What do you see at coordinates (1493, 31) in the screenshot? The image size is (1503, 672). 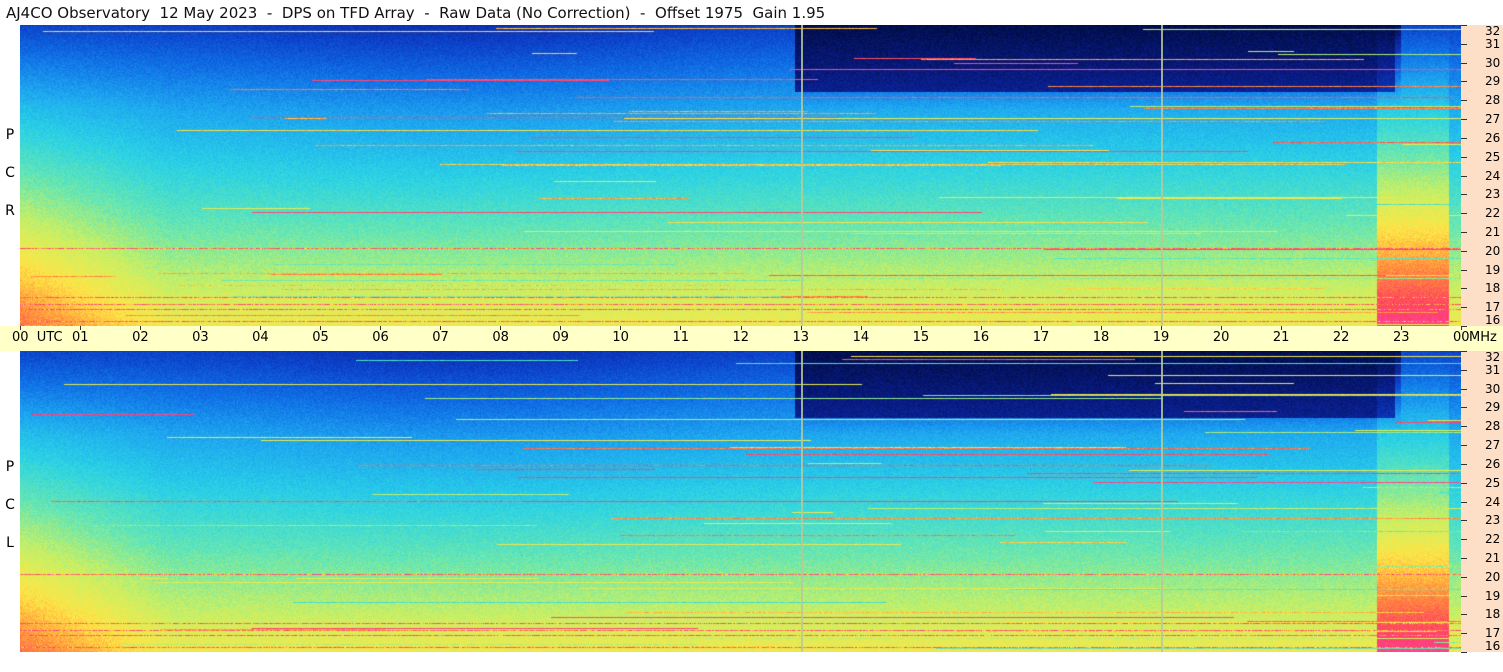 I see `rcp-mhz-tick-label: 32` at bounding box center [1493, 31].